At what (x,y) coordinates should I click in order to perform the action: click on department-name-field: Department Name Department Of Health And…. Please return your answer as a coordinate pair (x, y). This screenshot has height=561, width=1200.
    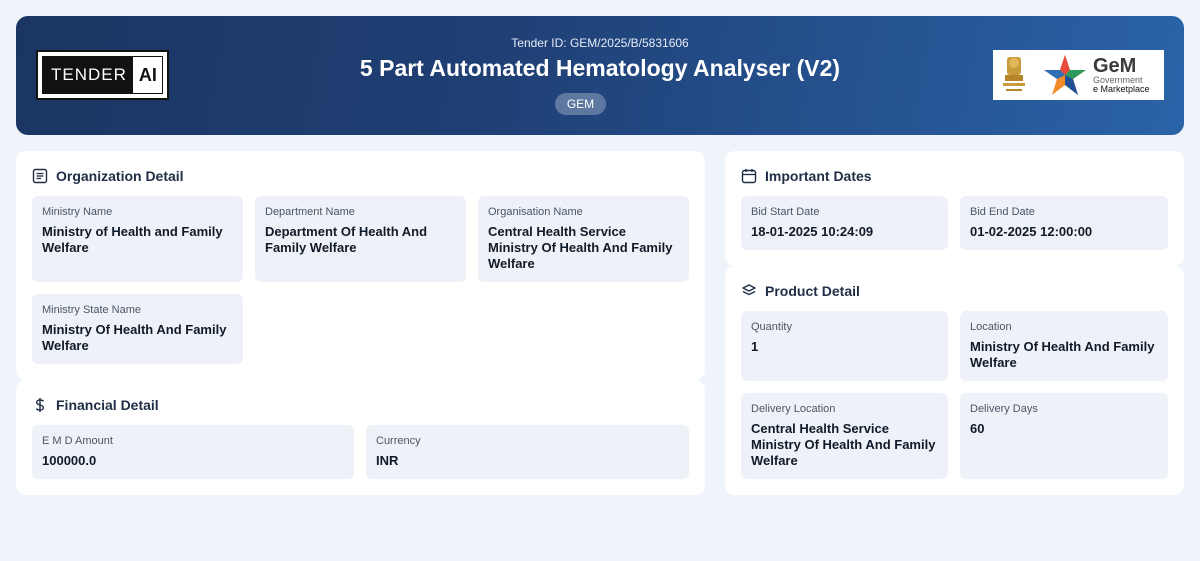
    Looking at the image, I should click on (360, 239).